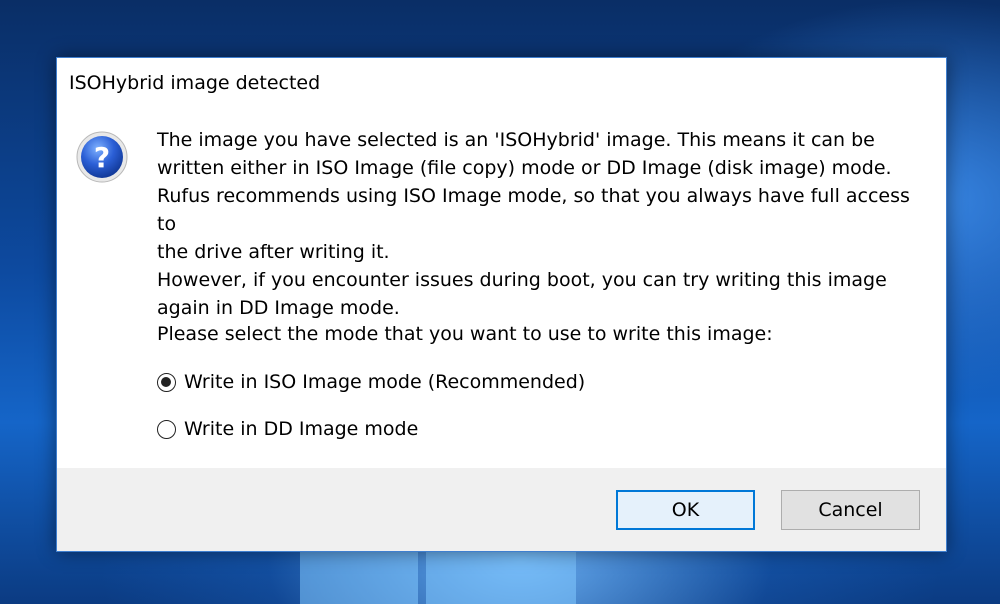 The height and width of the screenshot is (604, 1000). I want to click on dialog-footer: OK Cancel, so click(501, 509).